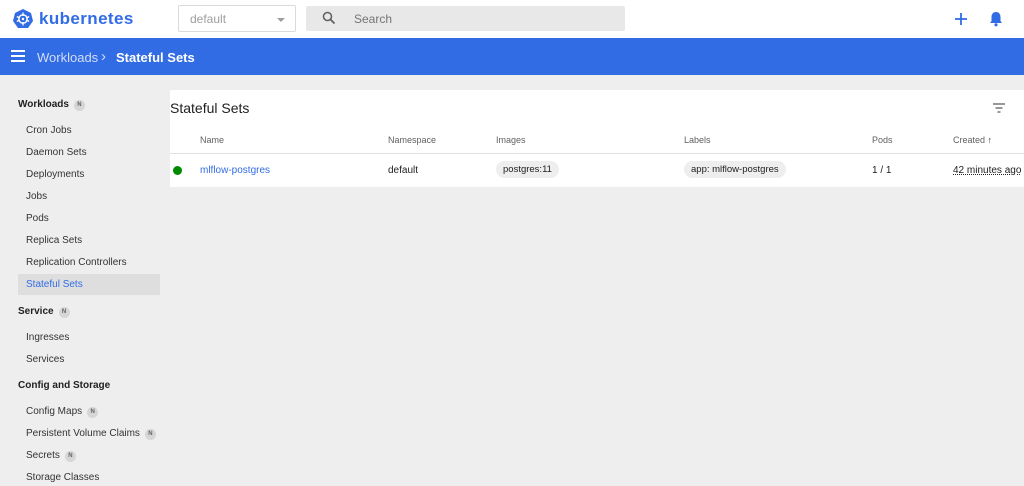  What do you see at coordinates (56, 152) in the screenshot?
I see `sidebar-item-daemon-sets: Daemon Sets` at bounding box center [56, 152].